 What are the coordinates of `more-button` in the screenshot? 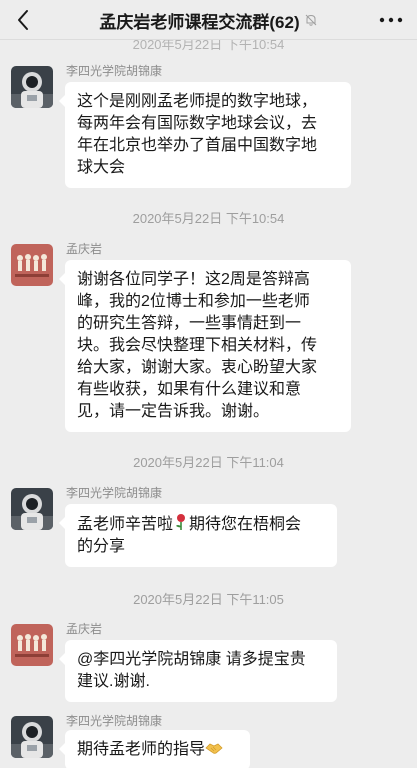 It's located at (391, 20).